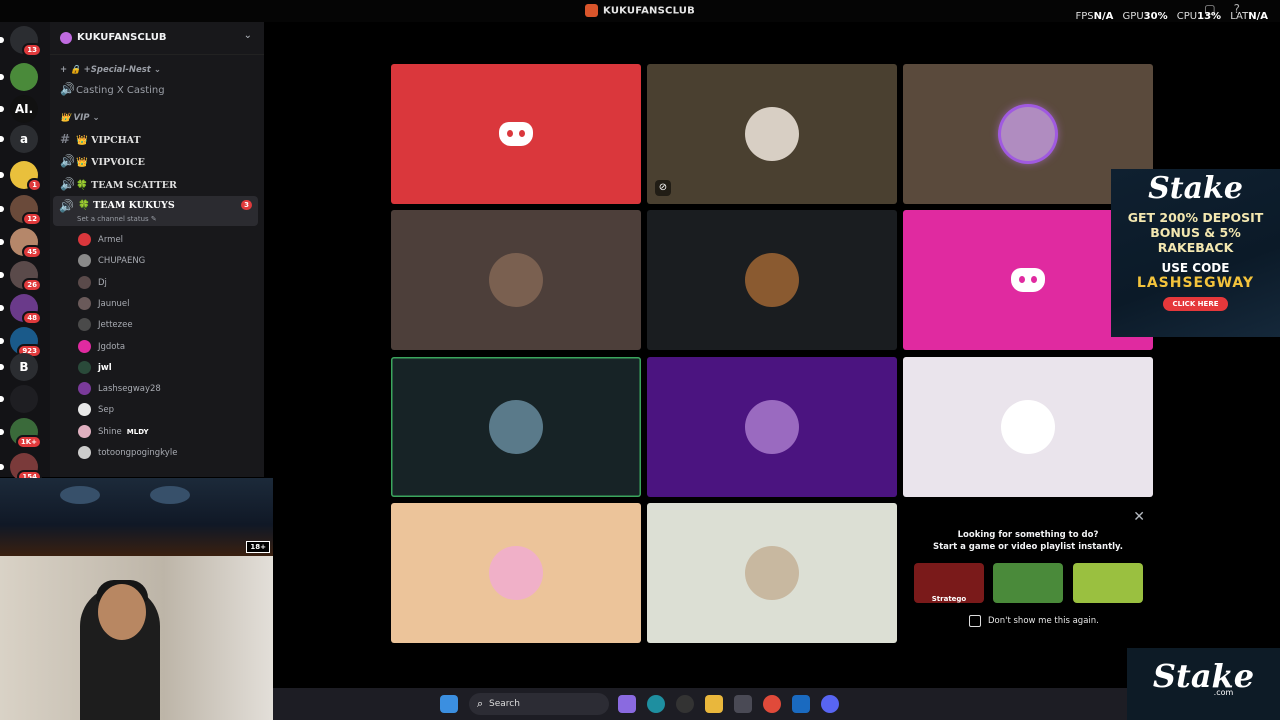 This screenshot has height=720, width=1280. What do you see at coordinates (111, 261) in the screenshot?
I see `voice-member: CHUPAENG` at bounding box center [111, 261].